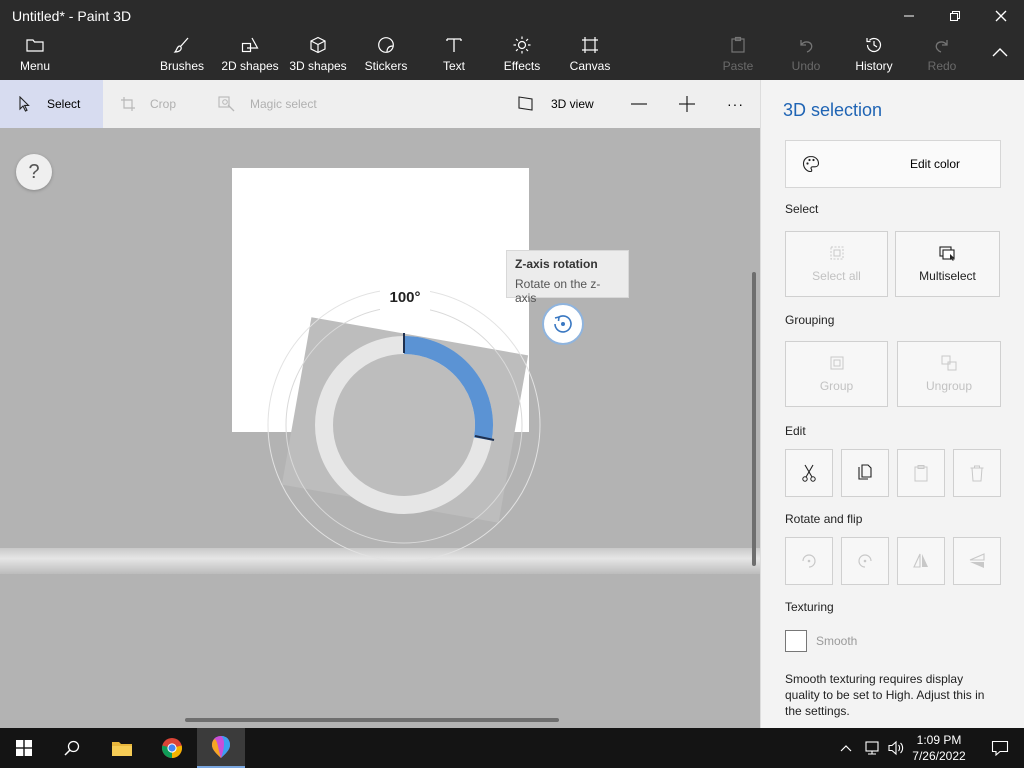 The height and width of the screenshot is (768, 1024). I want to click on multiselect-label: Multiselect, so click(947, 276).